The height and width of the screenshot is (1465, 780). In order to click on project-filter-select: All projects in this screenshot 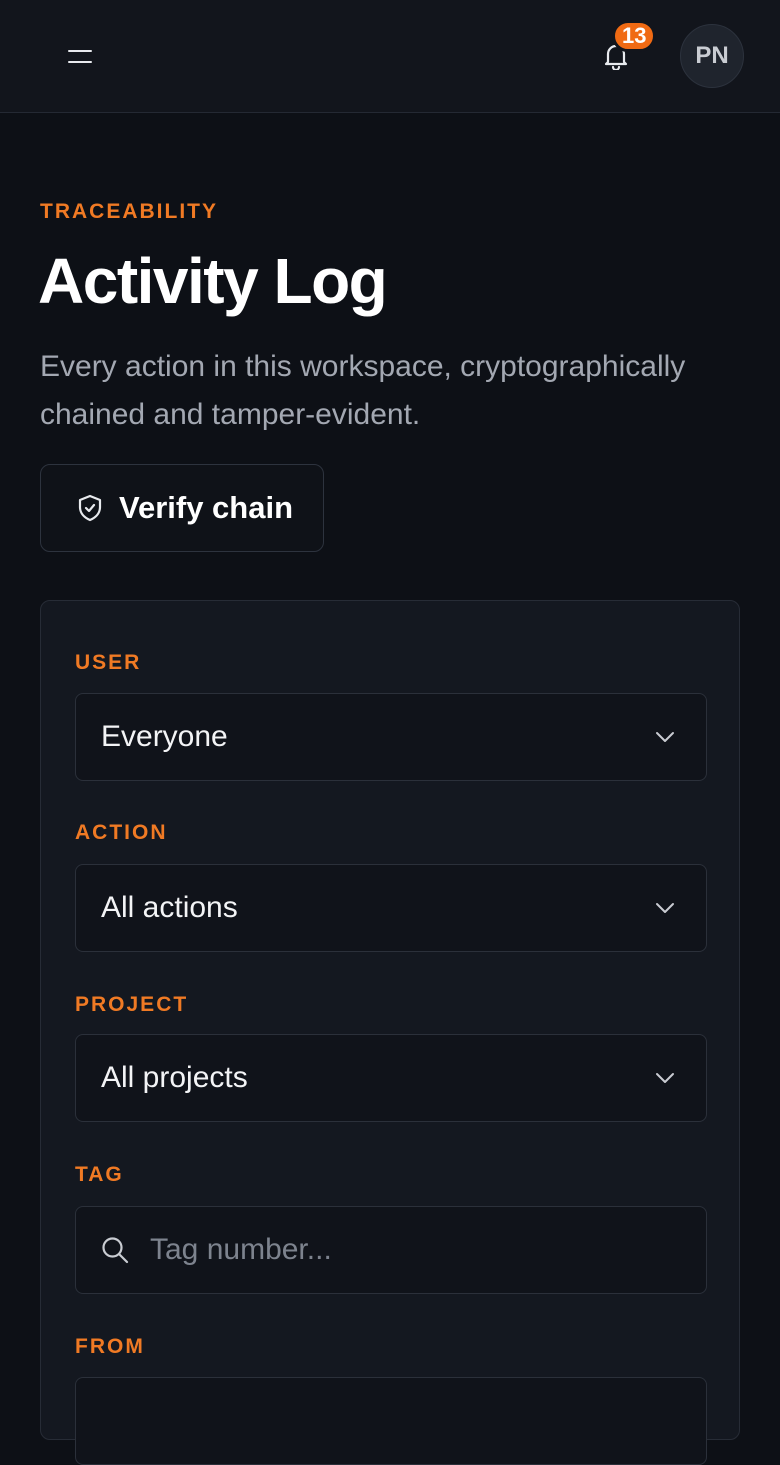, I will do `click(391, 1078)`.